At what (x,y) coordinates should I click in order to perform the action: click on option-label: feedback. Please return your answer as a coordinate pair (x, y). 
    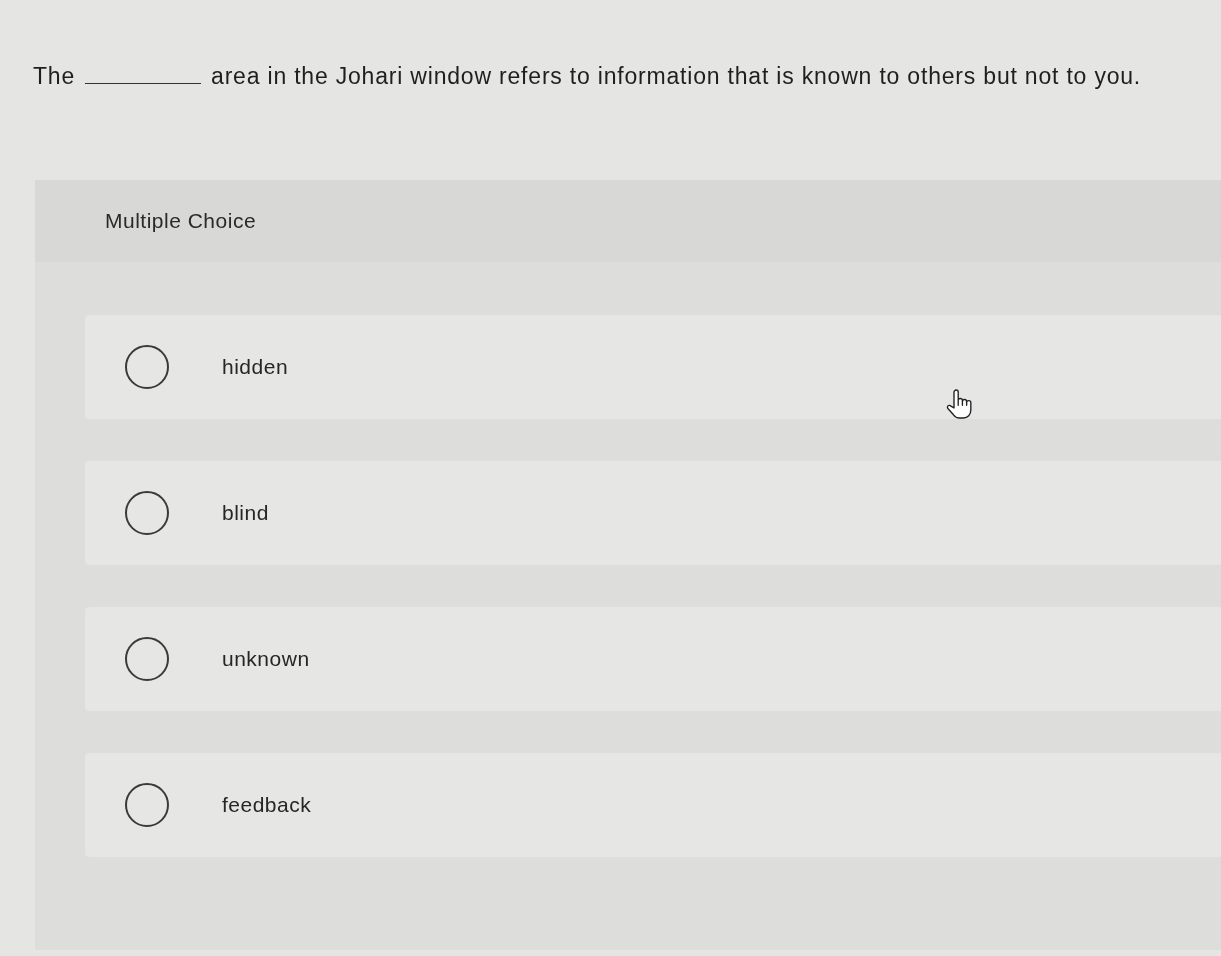
    Looking at the image, I should click on (267, 805).